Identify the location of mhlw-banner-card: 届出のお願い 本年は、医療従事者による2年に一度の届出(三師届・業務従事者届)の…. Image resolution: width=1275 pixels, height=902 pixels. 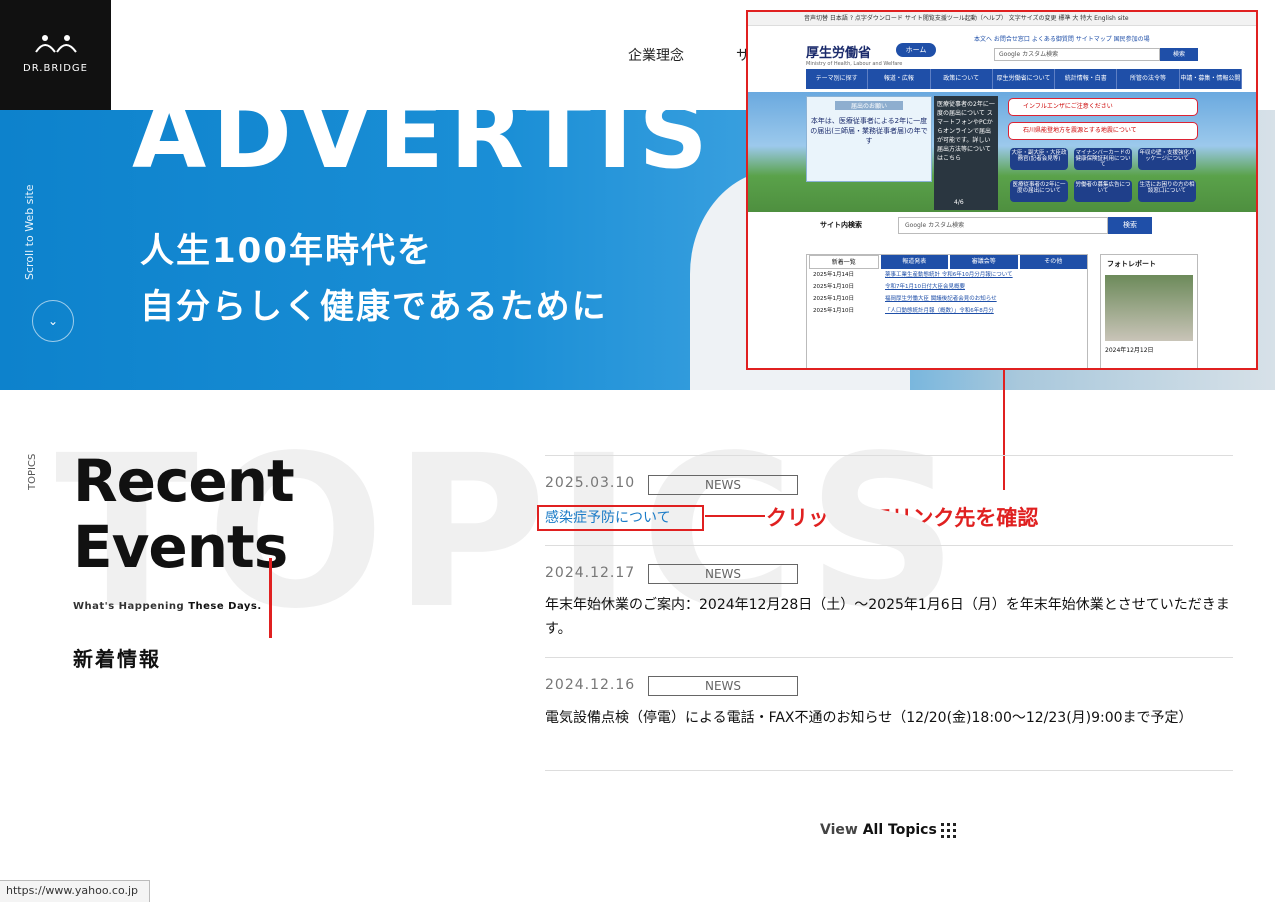
(869, 139).